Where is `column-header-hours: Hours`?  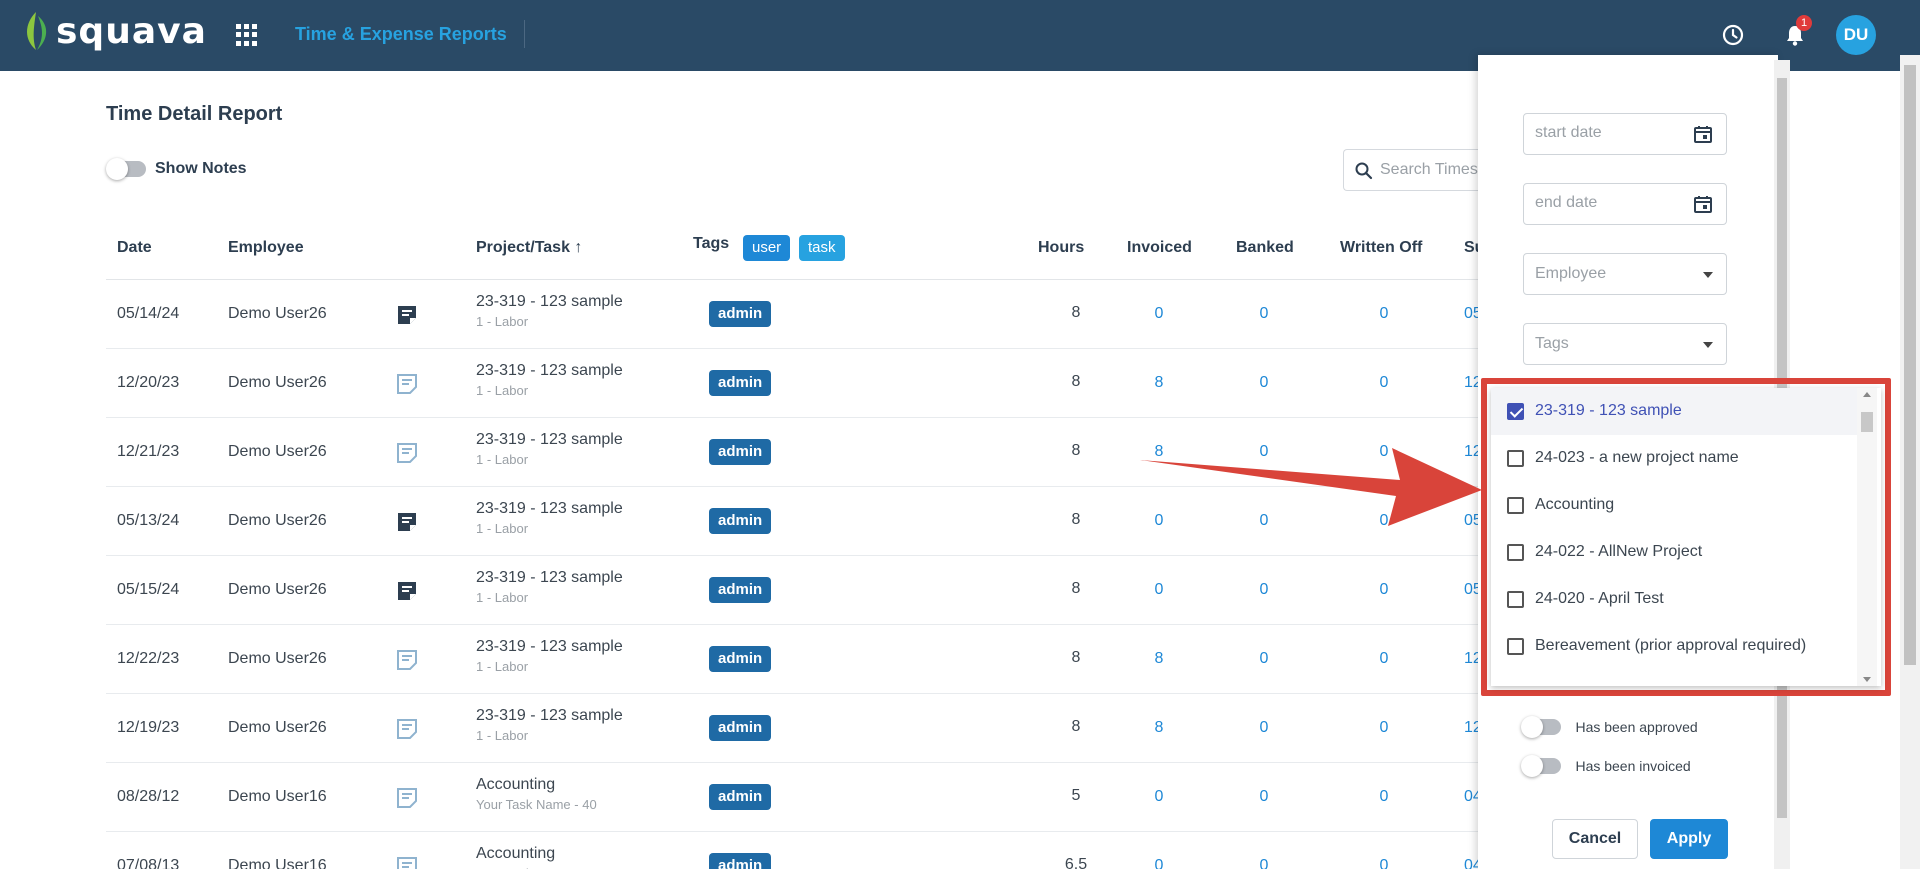
column-header-hours: Hours is located at coordinates (1061, 248).